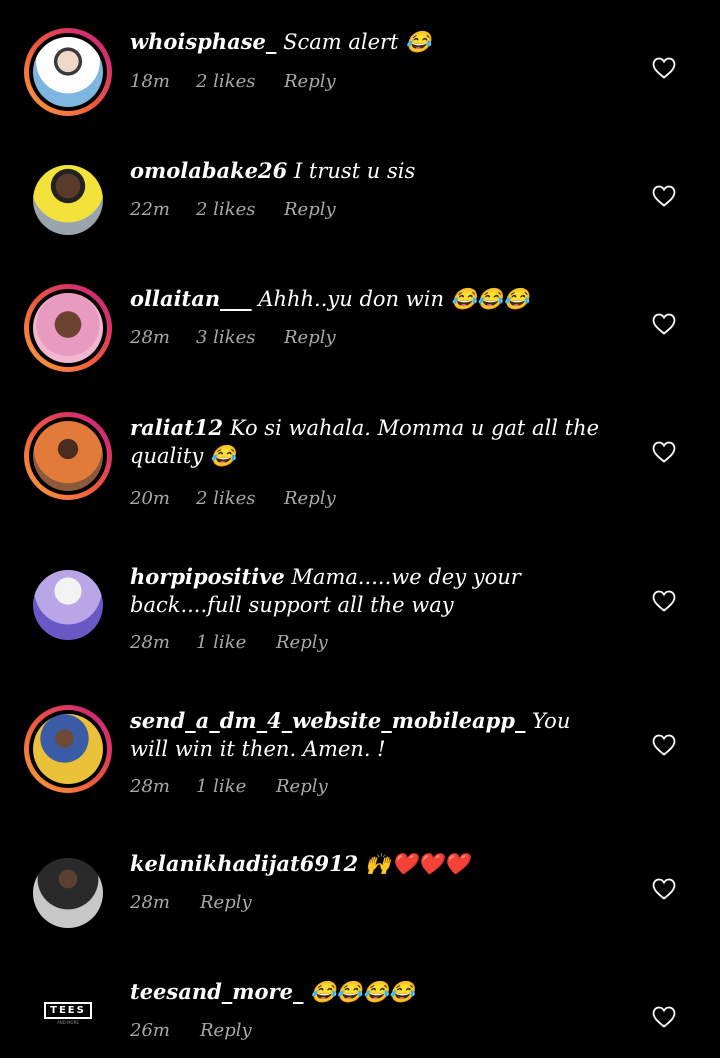  I want to click on comment-body: omolabake26 I trust u sis, so click(370, 171).